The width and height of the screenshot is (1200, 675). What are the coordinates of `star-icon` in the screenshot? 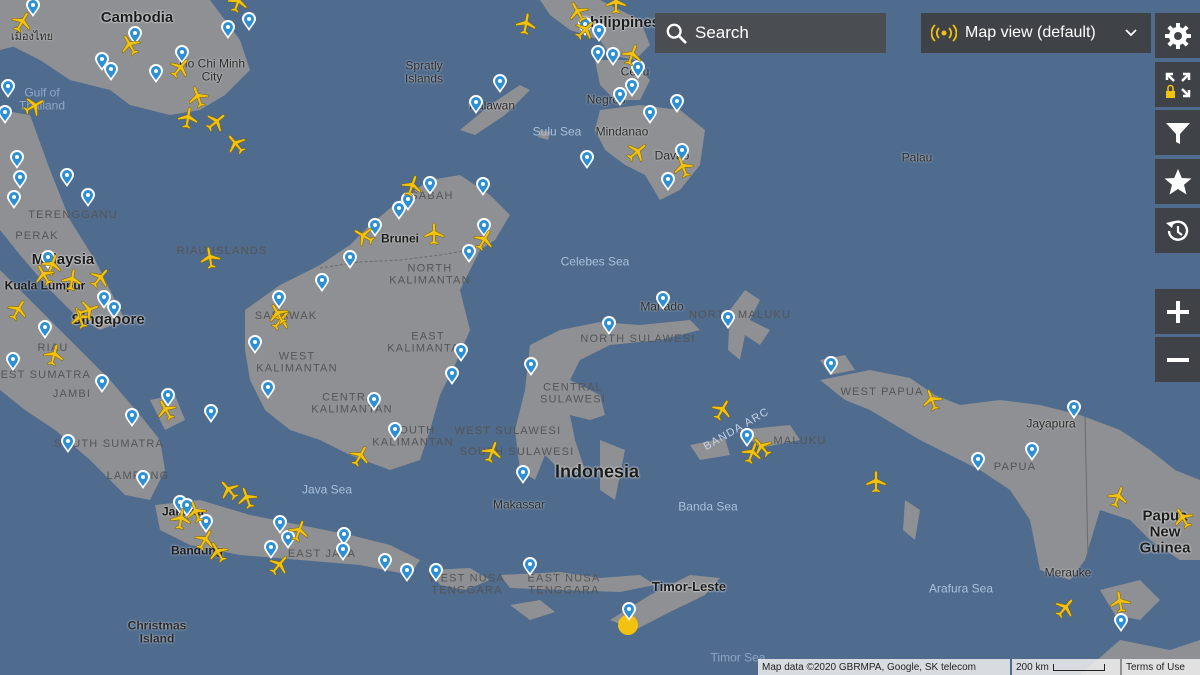 It's located at (1177, 181).